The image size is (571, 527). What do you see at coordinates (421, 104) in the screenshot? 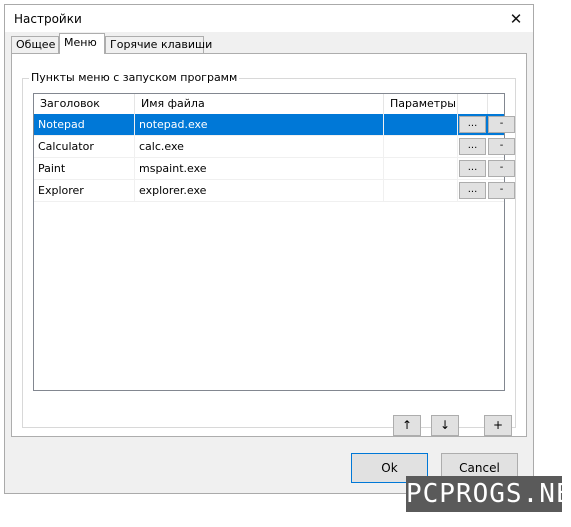
I see `column-header-params: Параметры` at bounding box center [421, 104].